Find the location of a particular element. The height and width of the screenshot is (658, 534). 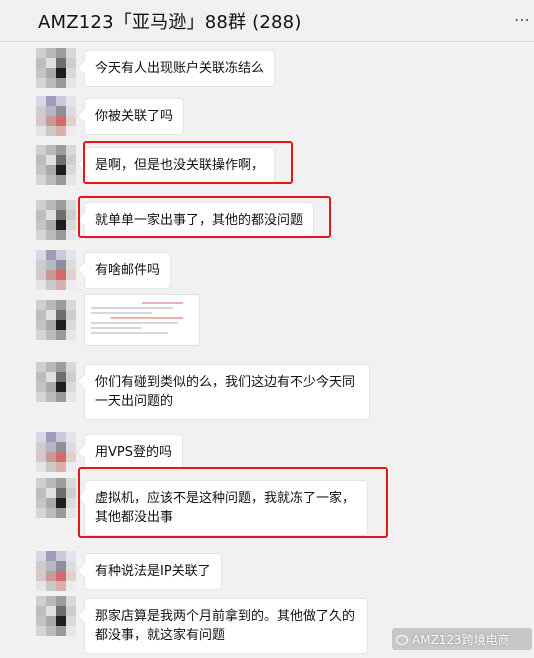

message-bubble: 今天有人出现账户关联冻结么 is located at coordinates (180, 68).